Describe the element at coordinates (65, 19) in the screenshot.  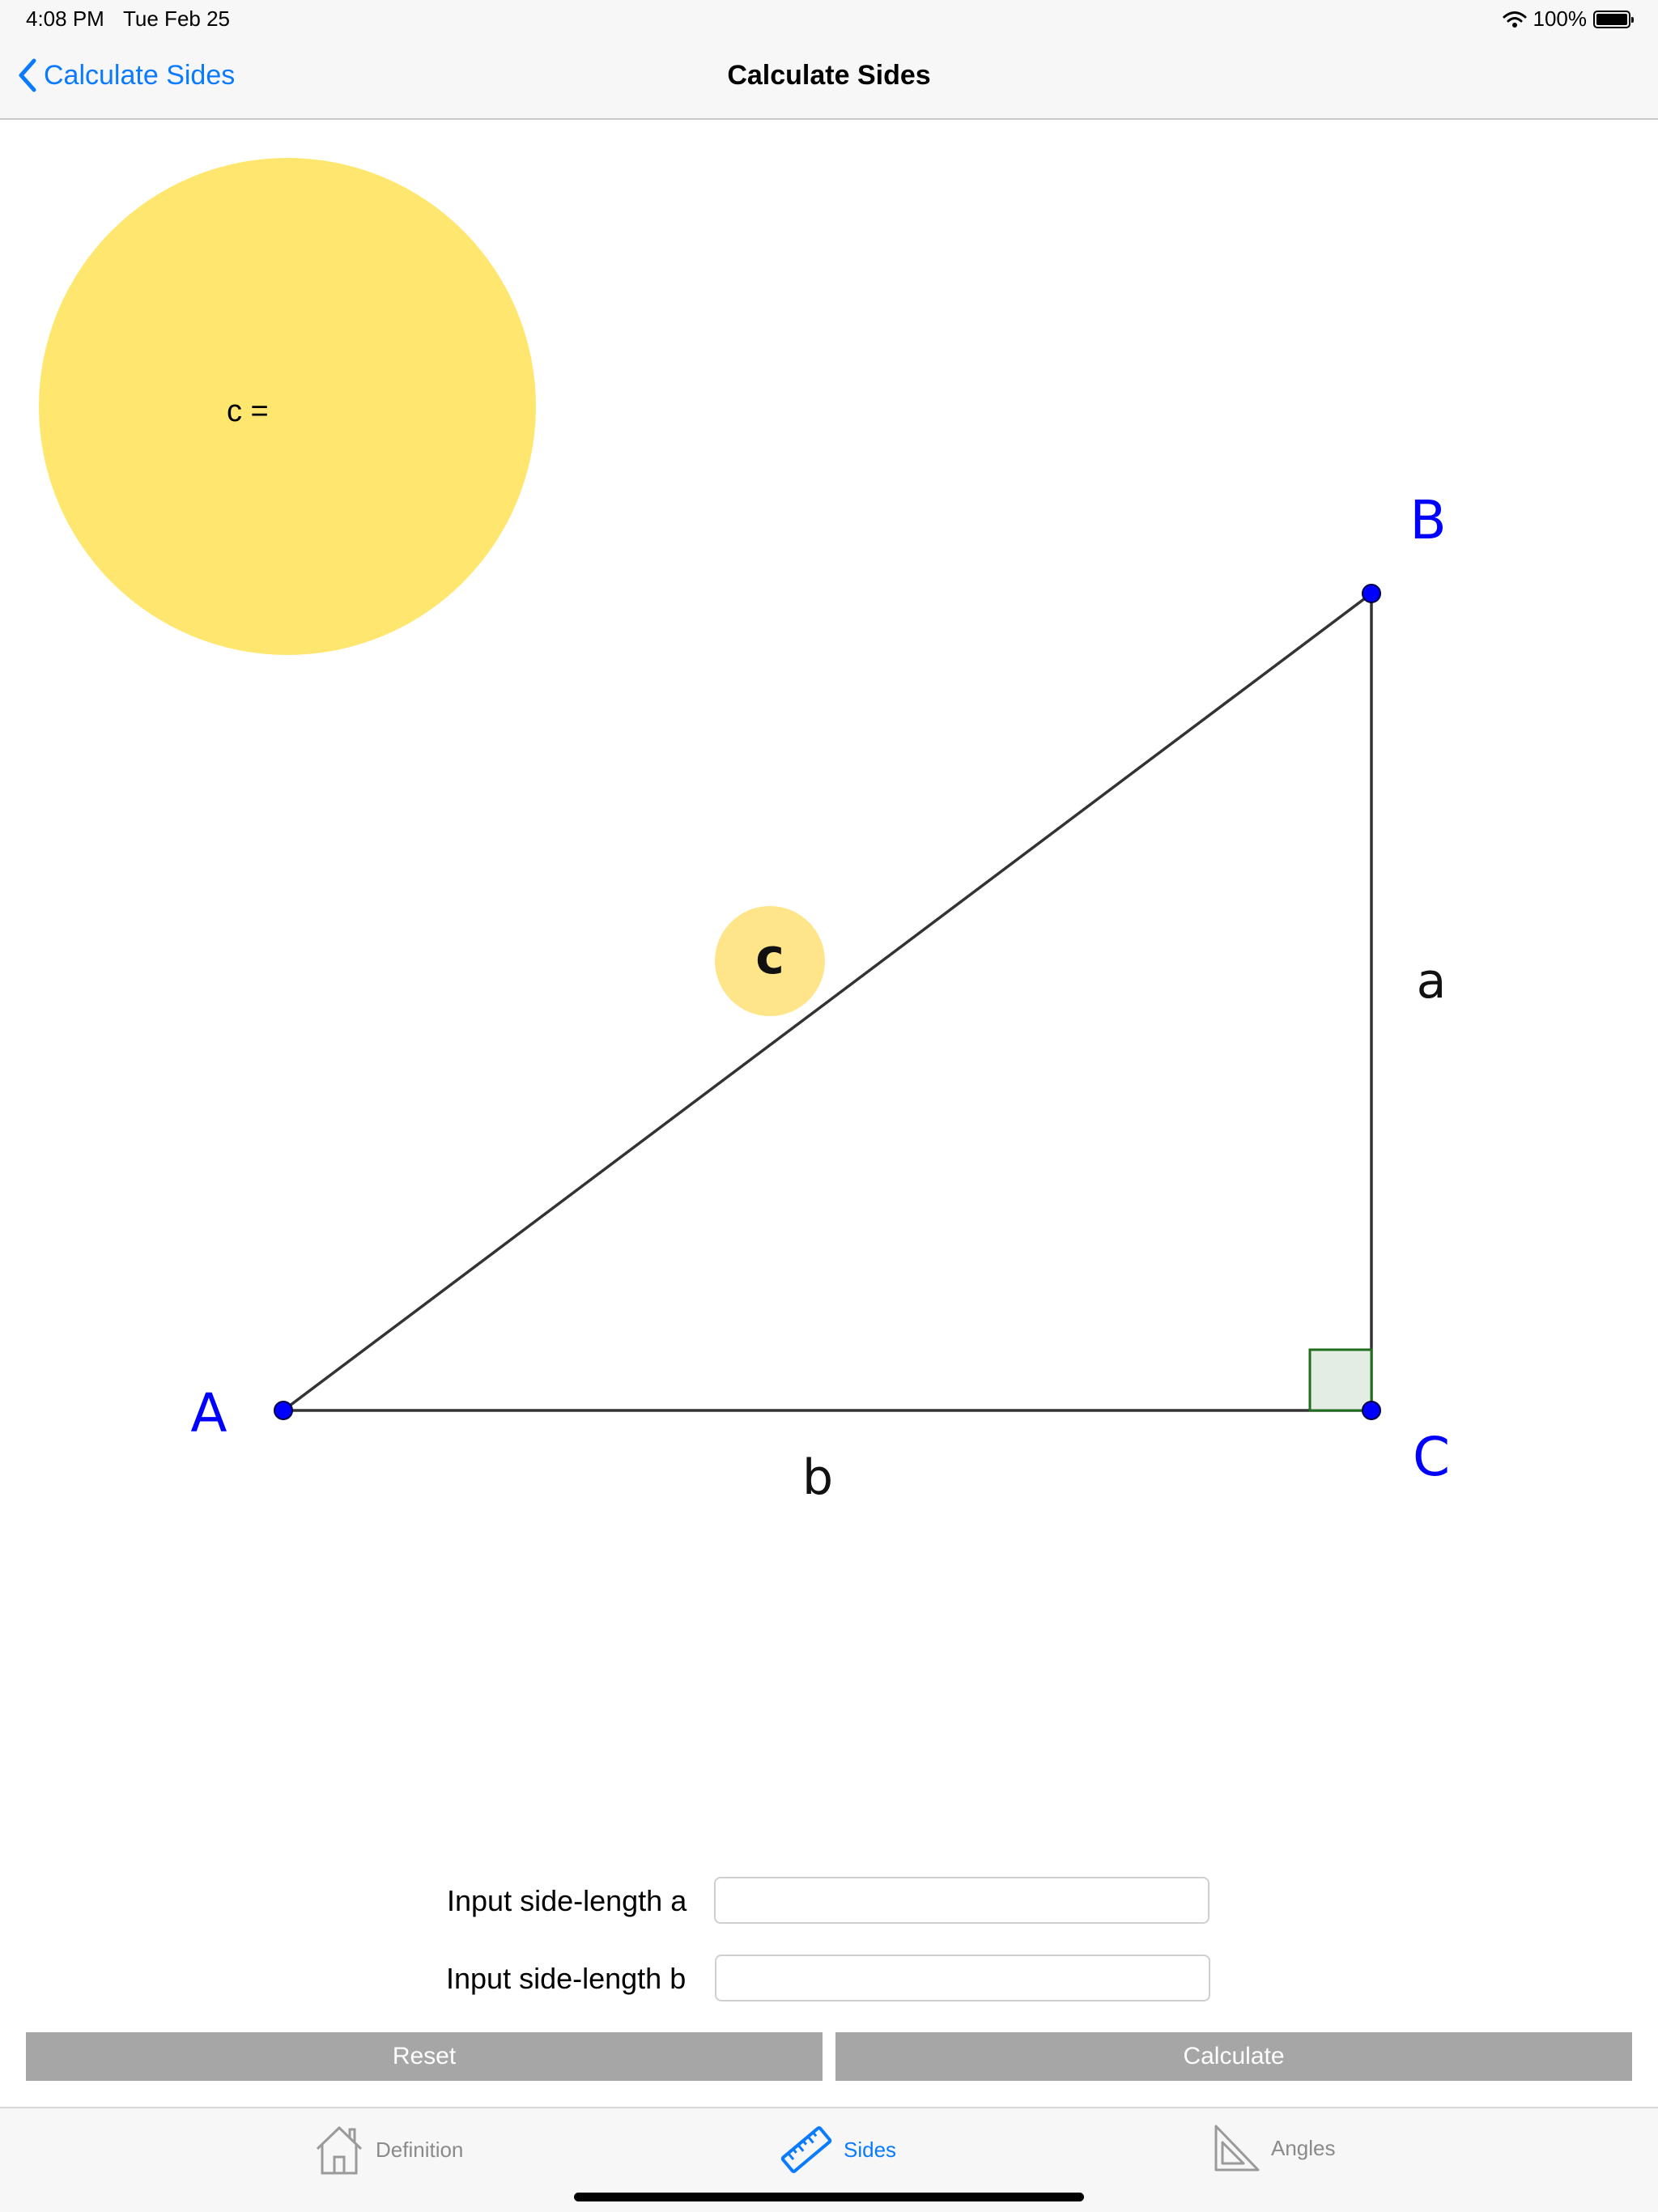
I see `status-time: 4:08 PM` at that location.